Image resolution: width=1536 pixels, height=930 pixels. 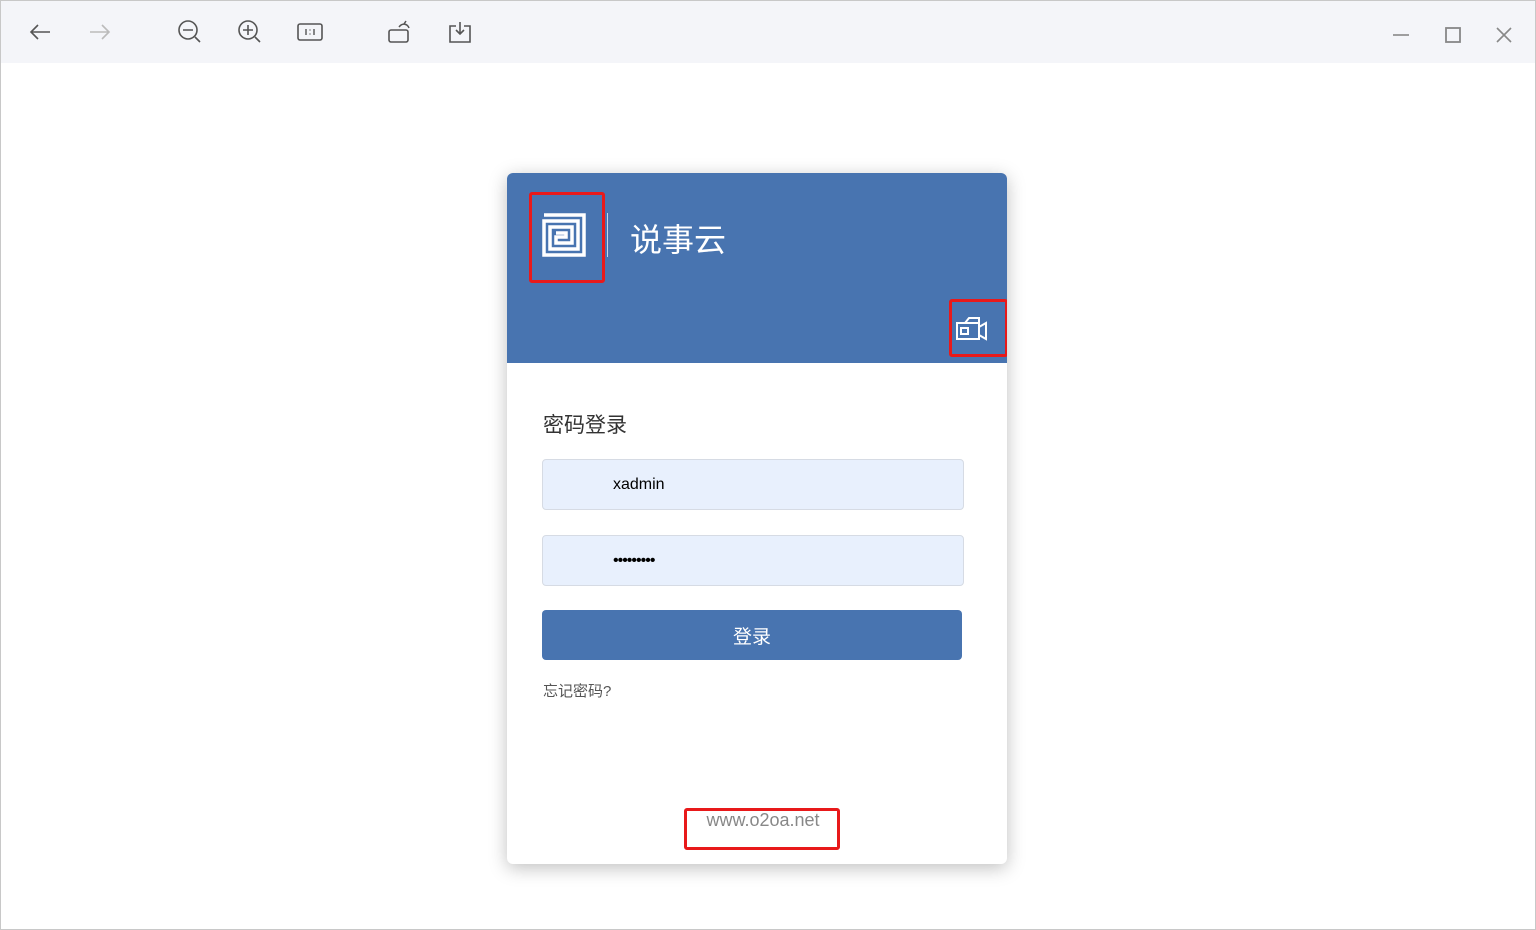 I want to click on rotate-icon, so click(x=399, y=31).